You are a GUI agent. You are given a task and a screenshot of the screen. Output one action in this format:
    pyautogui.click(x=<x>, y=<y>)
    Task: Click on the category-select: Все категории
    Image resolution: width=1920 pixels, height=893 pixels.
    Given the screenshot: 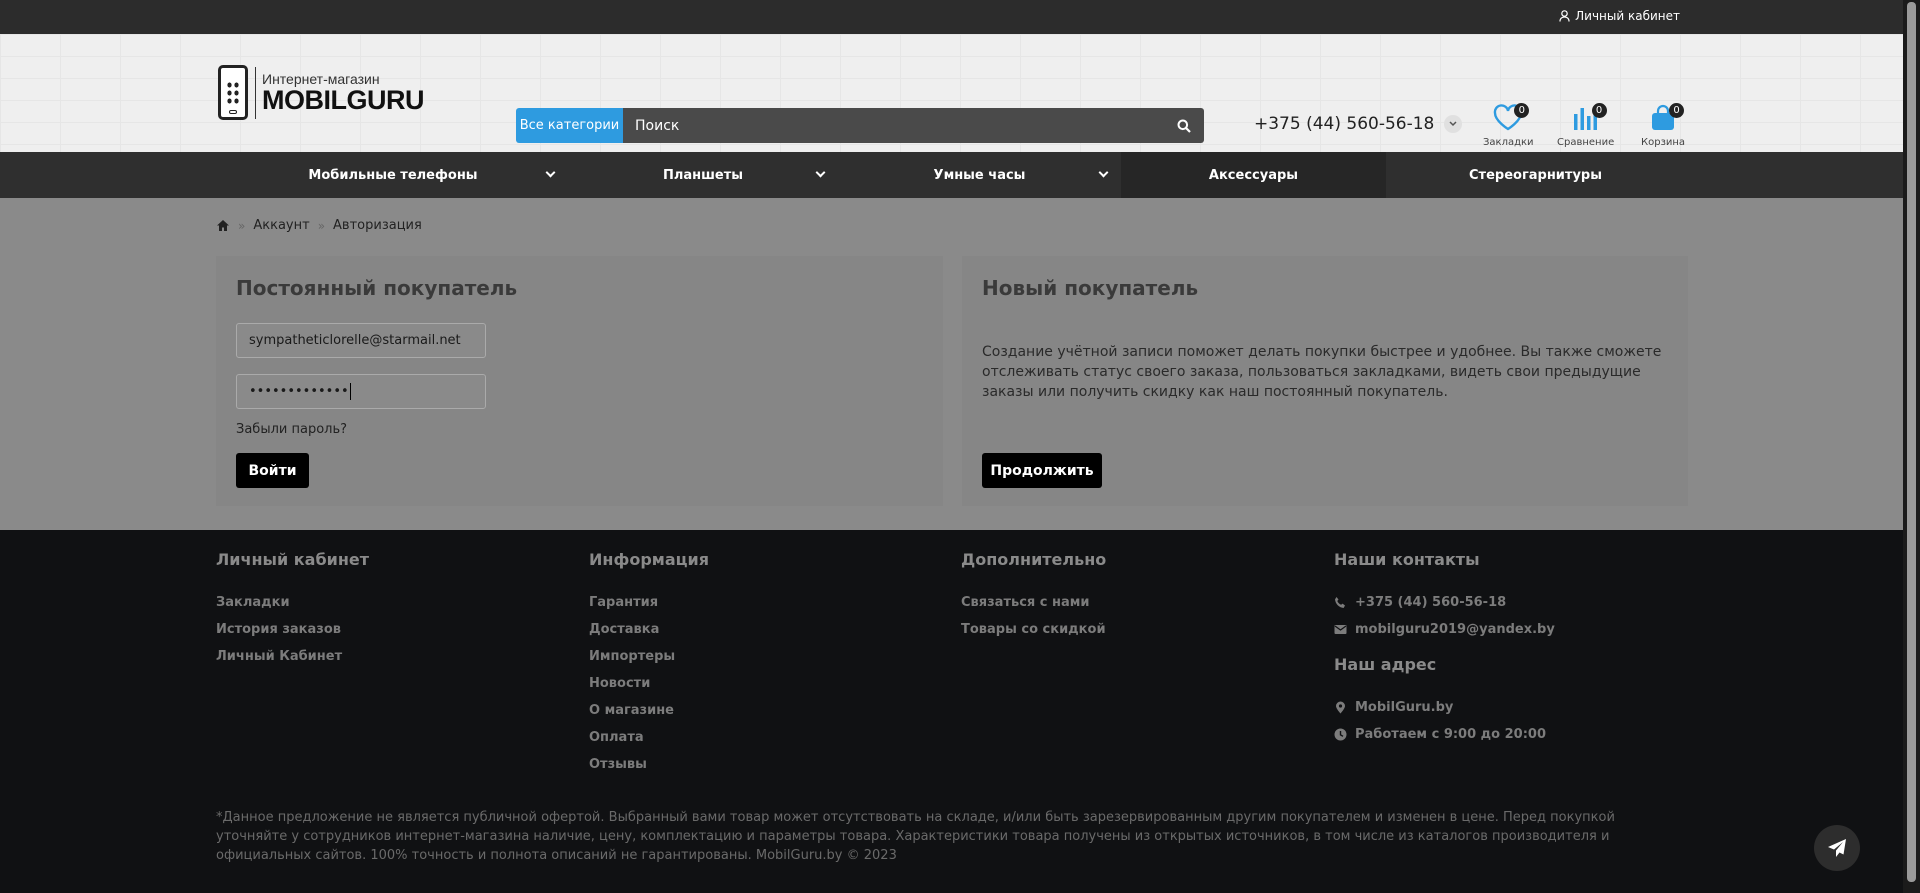 What is the action you would take?
    pyautogui.click(x=569, y=125)
    